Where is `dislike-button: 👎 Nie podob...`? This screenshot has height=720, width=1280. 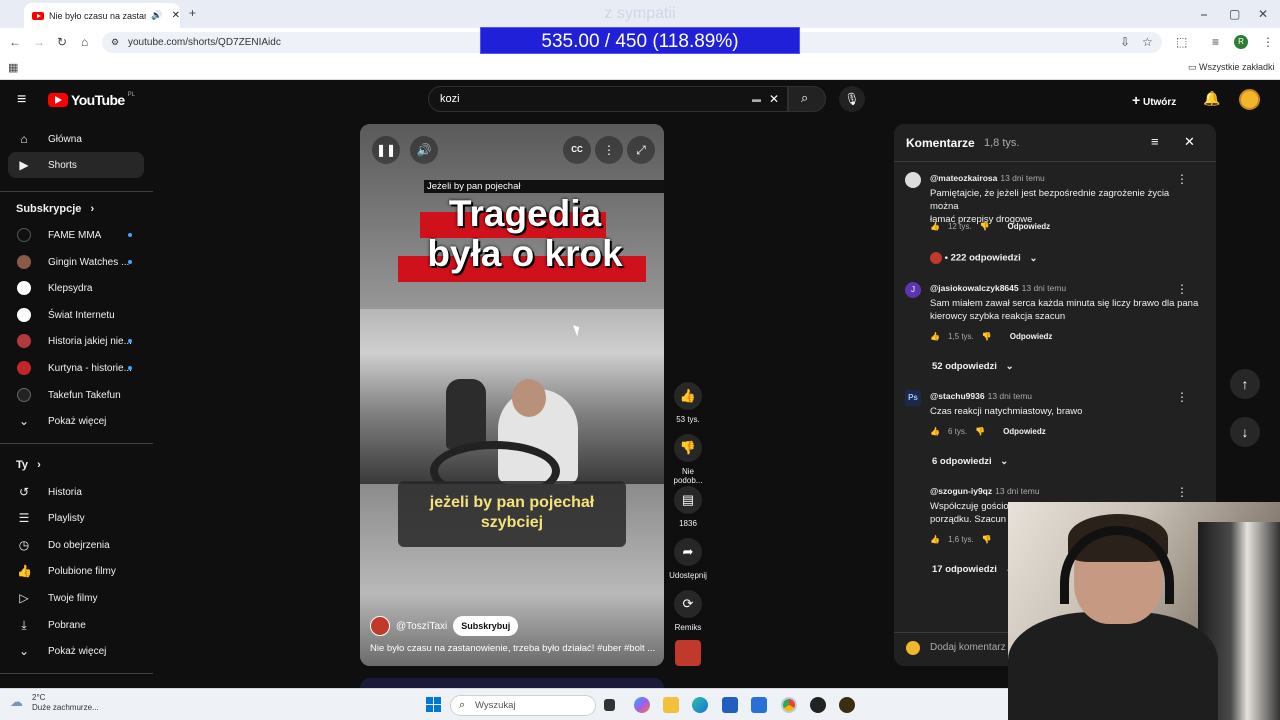 dislike-button: 👎 Nie podob... is located at coordinates (688, 459).